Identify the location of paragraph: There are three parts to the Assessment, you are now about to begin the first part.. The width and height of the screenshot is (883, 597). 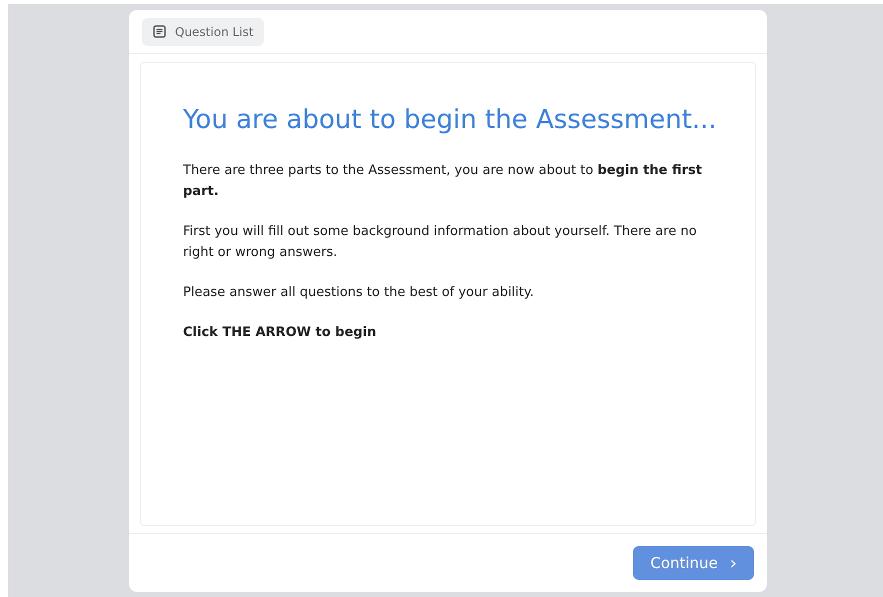
(443, 181).